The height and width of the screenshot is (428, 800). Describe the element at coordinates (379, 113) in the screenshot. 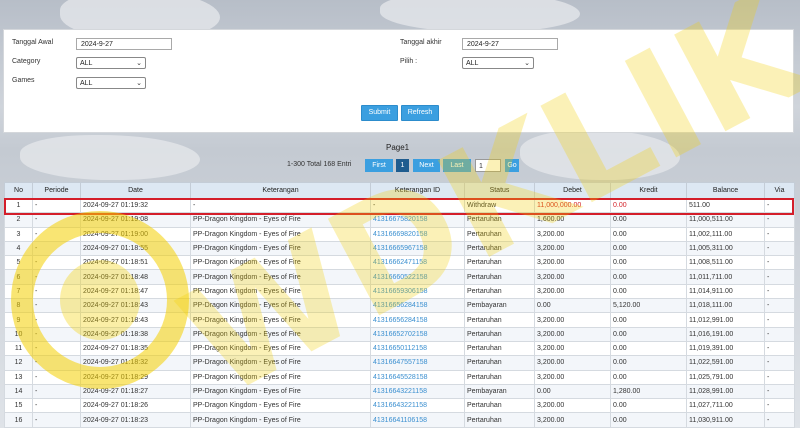

I see `submit-button: Submit` at that location.